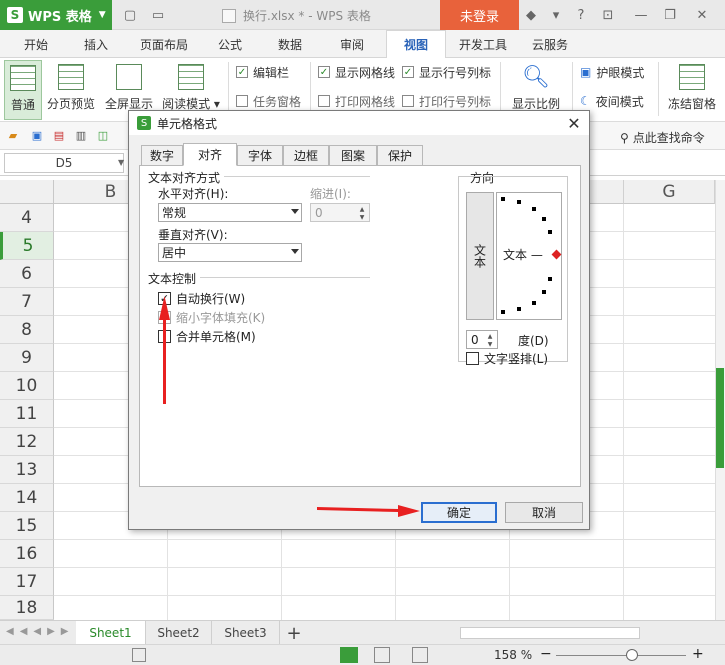  What do you see at coordinates (581, 15) in the screenshot?
I see `help-icon: ?` at bounding box center [581, 15].